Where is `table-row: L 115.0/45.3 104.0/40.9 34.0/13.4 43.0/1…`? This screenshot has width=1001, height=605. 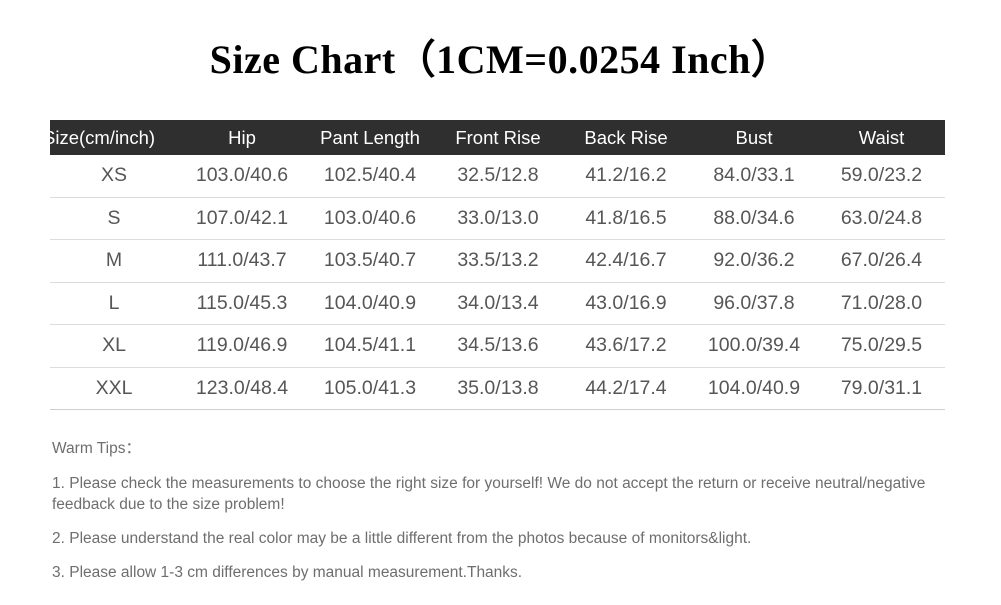 table-row: L 115.0/45.3 104.0/40.9 34.0/13.4 43.0/1… is located at coordinates (497, 303).